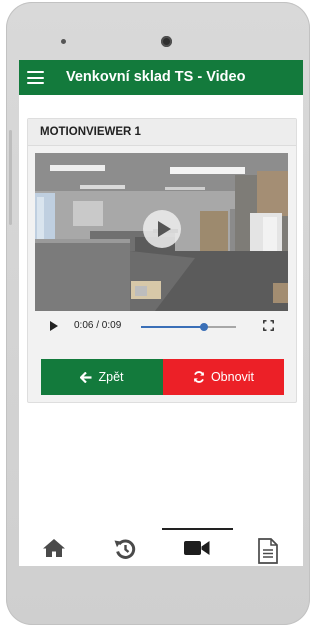 Image resolution: width=320 pixels, height=627 pixels. Describe the element at coordinates (161, 545) in the screenshot. I see `bottom-navigation` at that location.